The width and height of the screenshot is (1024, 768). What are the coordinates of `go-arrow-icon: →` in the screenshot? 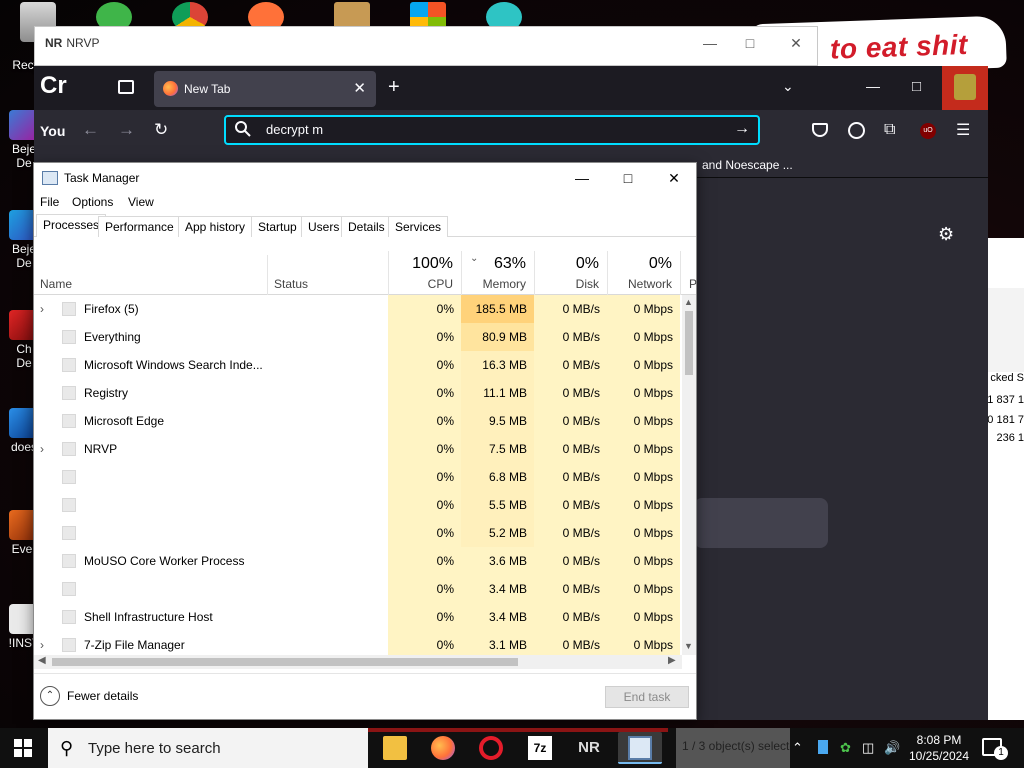 It's located at (742, 129).